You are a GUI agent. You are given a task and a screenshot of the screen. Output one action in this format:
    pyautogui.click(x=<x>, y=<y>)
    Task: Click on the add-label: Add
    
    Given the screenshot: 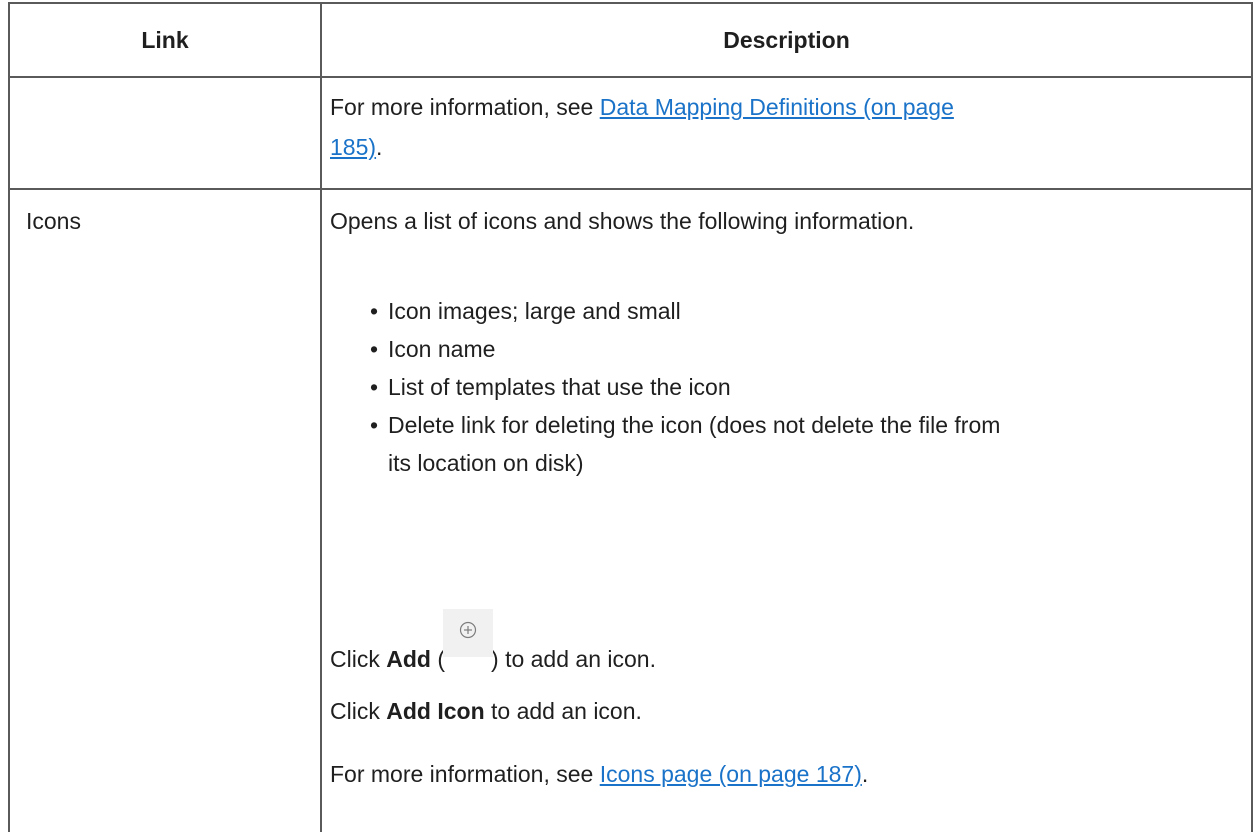 What is the action you would take?
    pyautogui.click(x=408, y=659)
    